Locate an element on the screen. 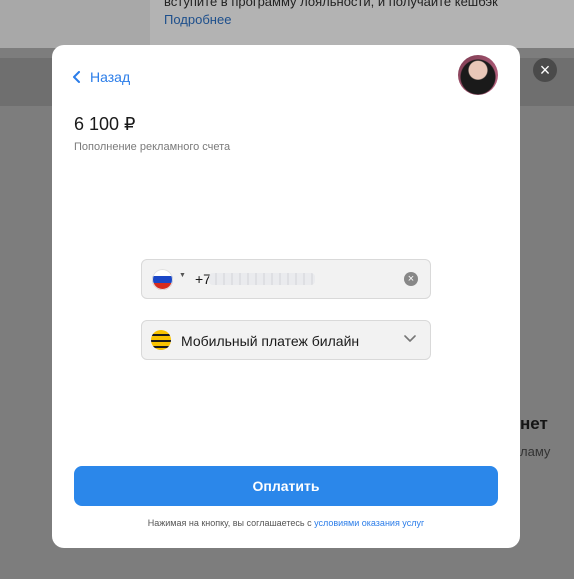  background-text: ламу is located at coordinates (535, 451).